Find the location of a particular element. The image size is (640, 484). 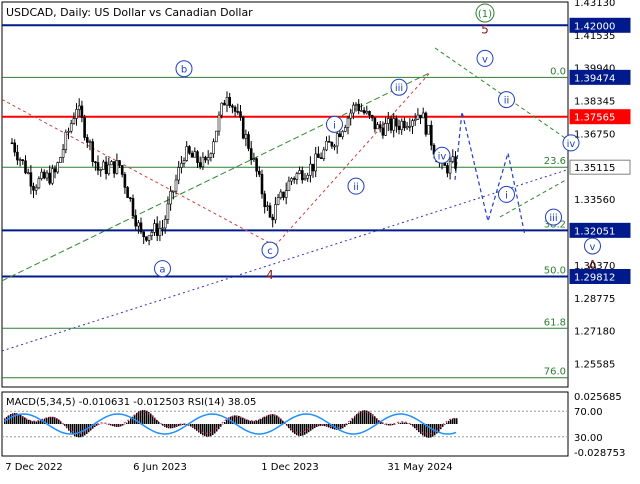

wave-label-3: 4 is located at coordinates (270, 275).